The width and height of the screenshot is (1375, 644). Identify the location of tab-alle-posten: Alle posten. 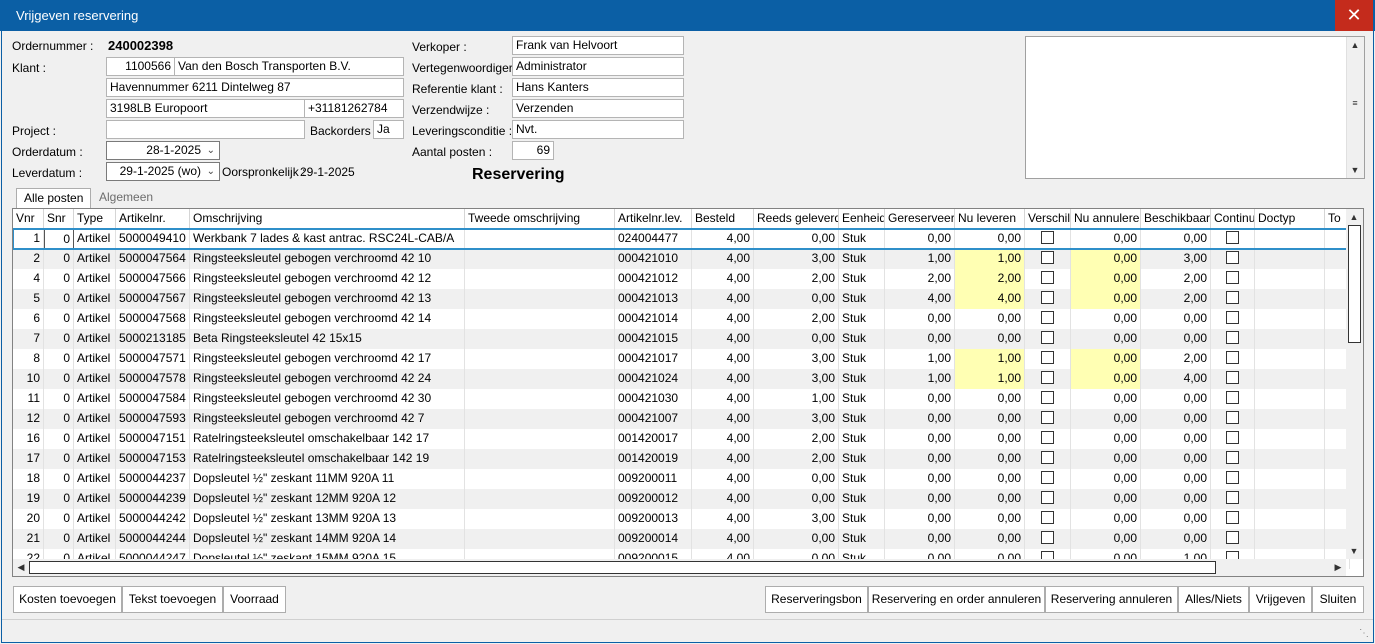
(54, 198).